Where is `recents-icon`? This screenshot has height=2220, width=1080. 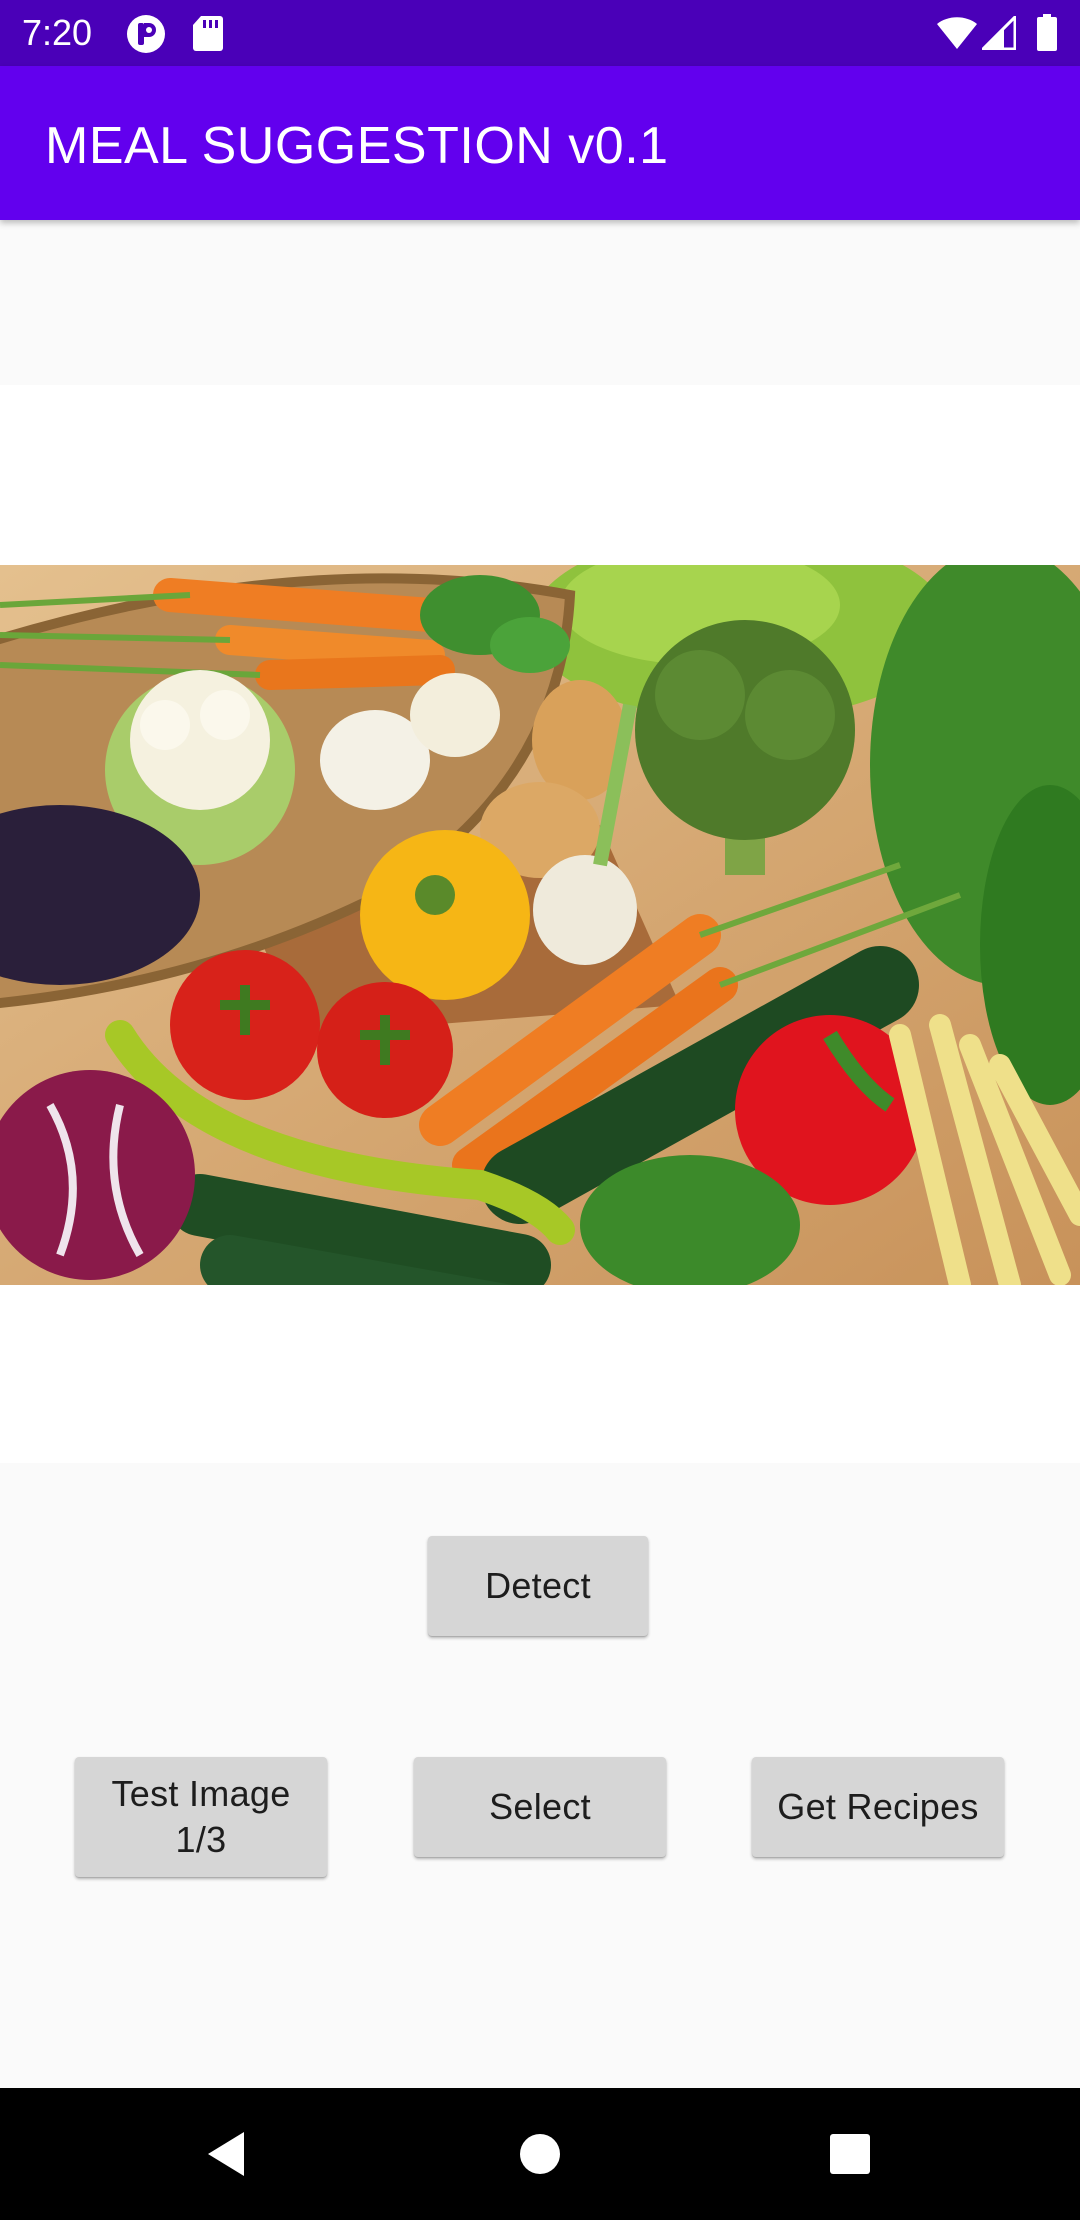 recents-icon is located at coordinates (850, 2154).